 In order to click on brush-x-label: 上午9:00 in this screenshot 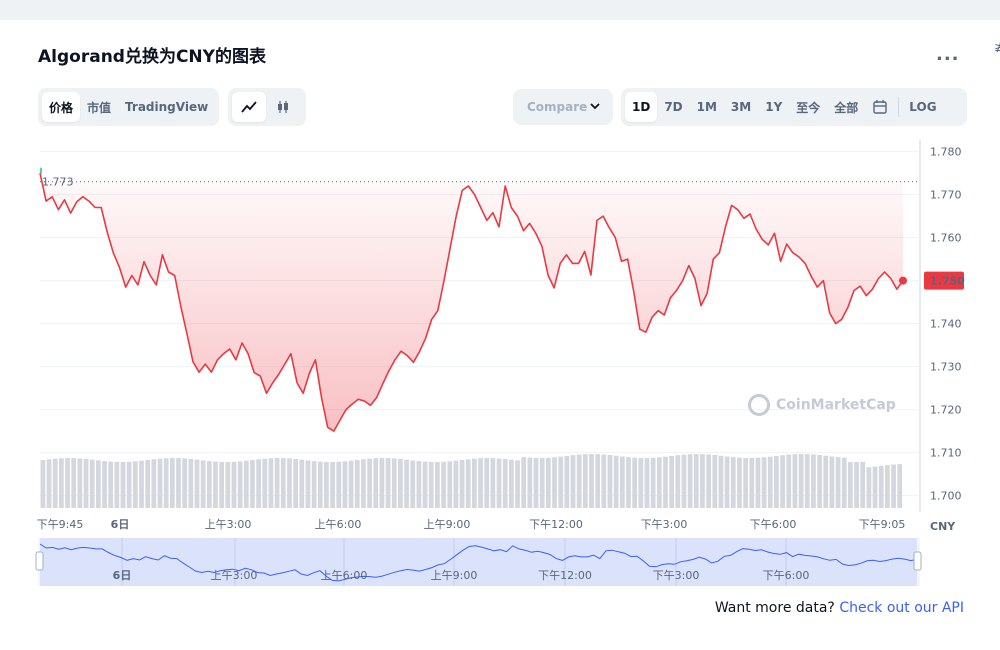, I will do `click(454, 575)`.